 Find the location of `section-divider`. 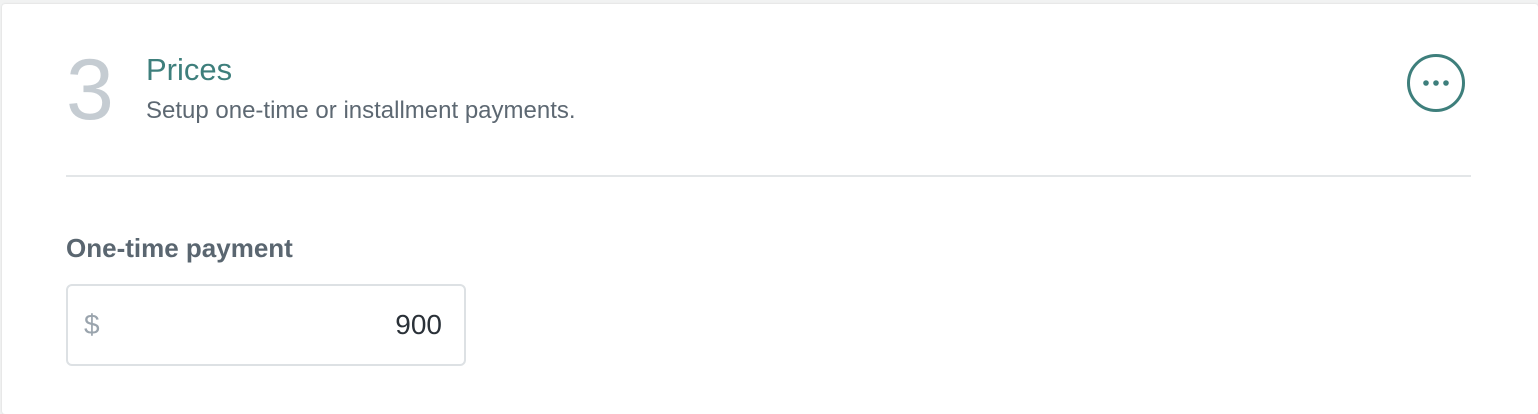

section-divider is located at coordinates (768, 176).